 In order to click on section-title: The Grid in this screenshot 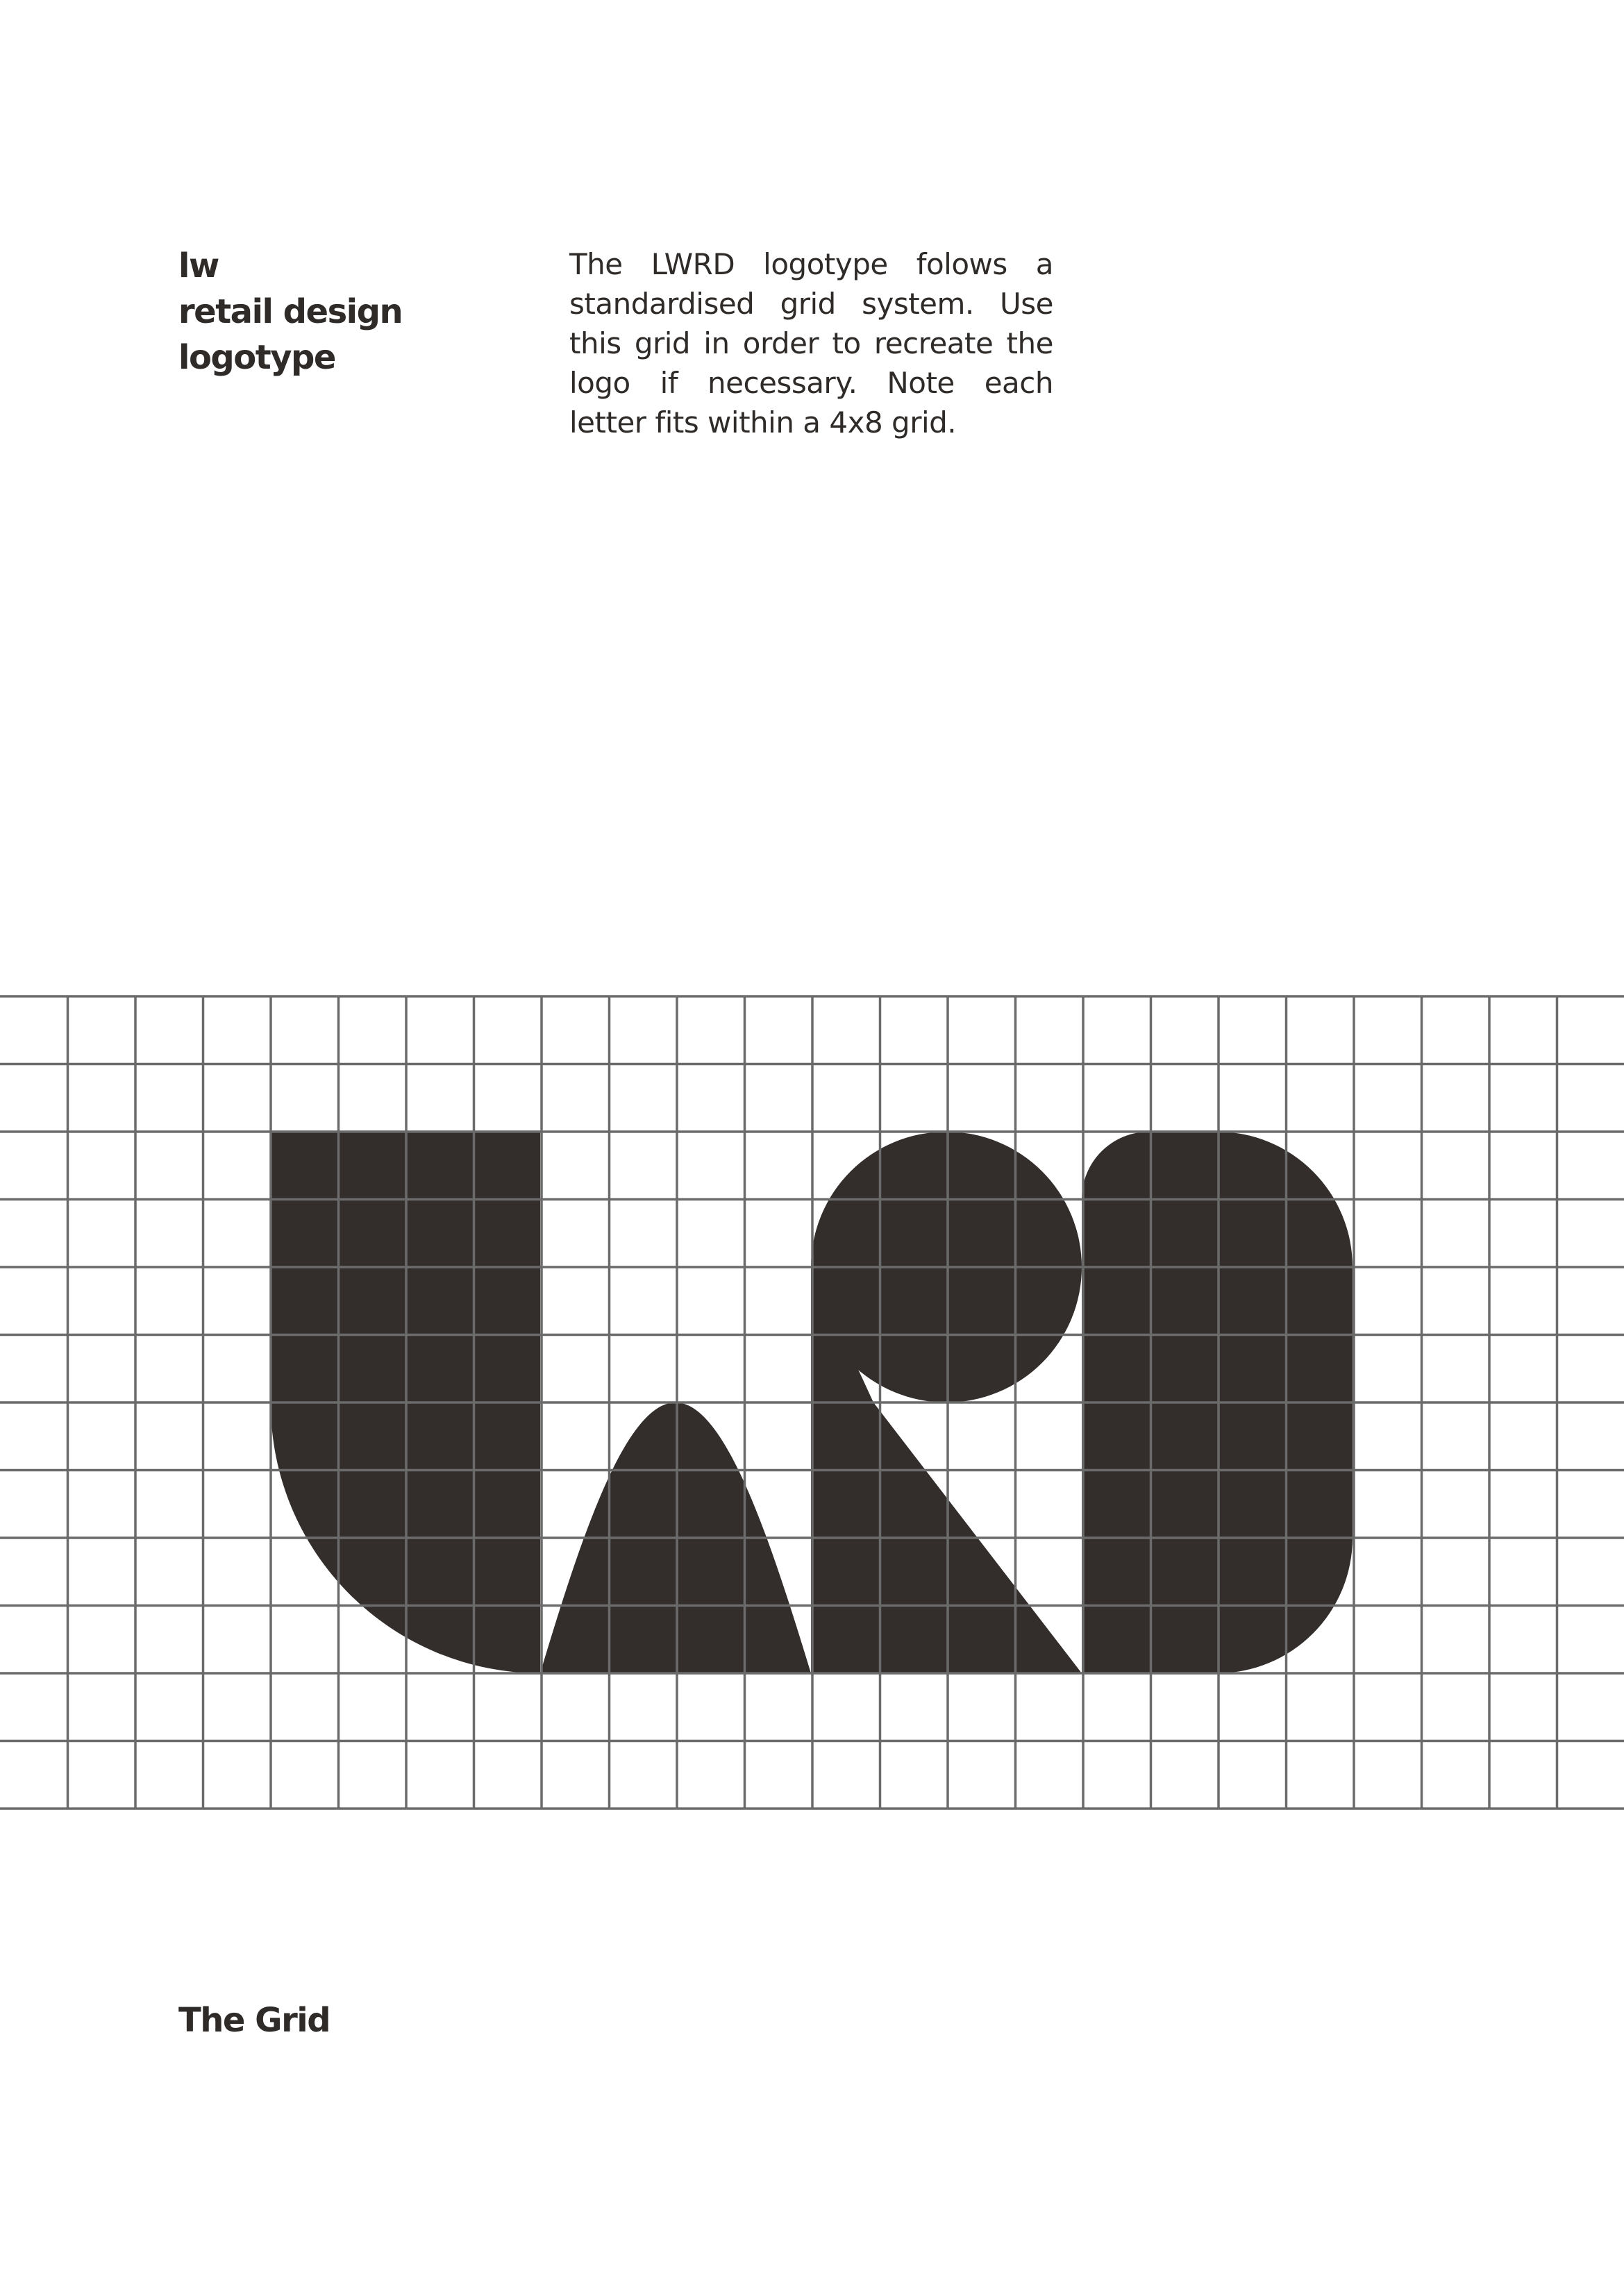, I will do `click(255, 2020)`.